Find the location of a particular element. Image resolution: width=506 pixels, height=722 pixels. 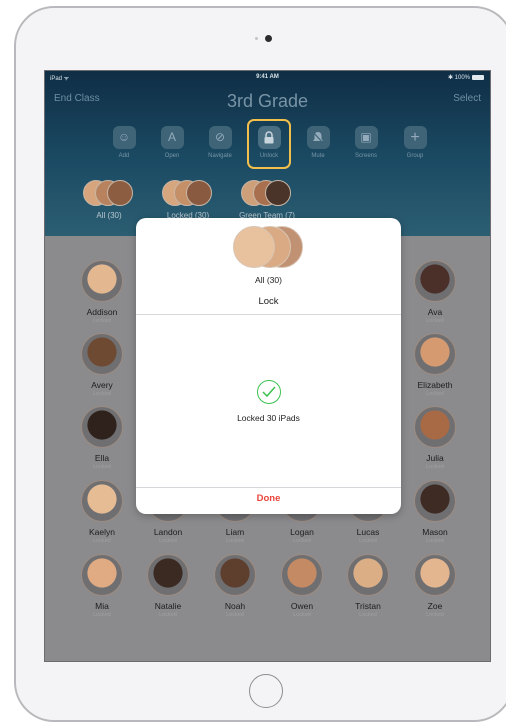

divider is located at coordinates (268, 487).